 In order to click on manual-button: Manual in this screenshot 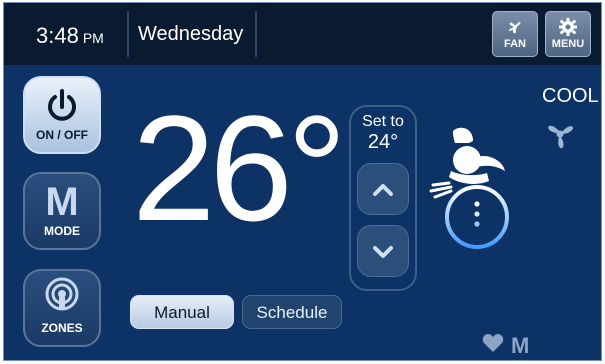, I will do `click(182, 312)`.